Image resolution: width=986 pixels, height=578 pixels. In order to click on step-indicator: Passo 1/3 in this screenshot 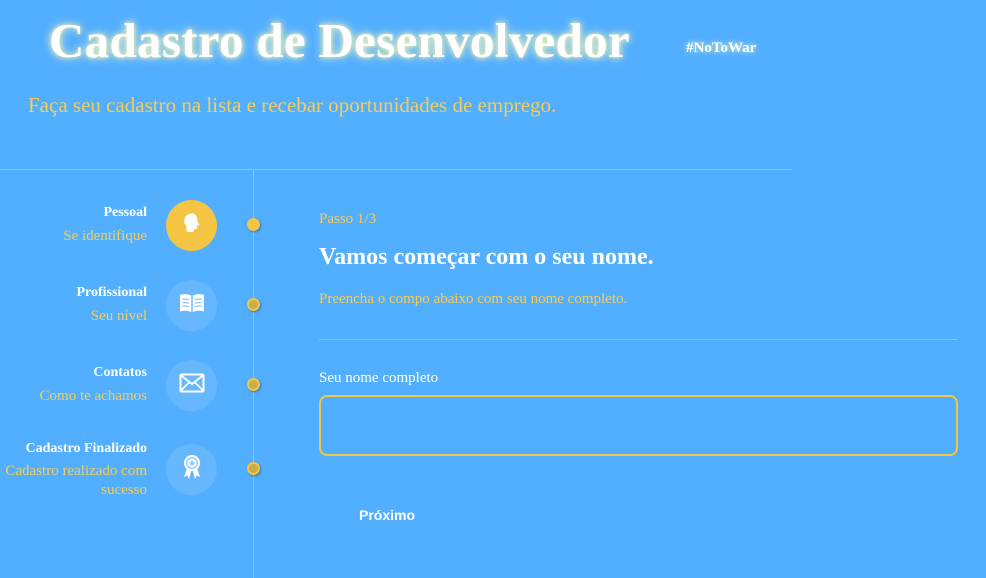, I will do `click(348, 219)`.